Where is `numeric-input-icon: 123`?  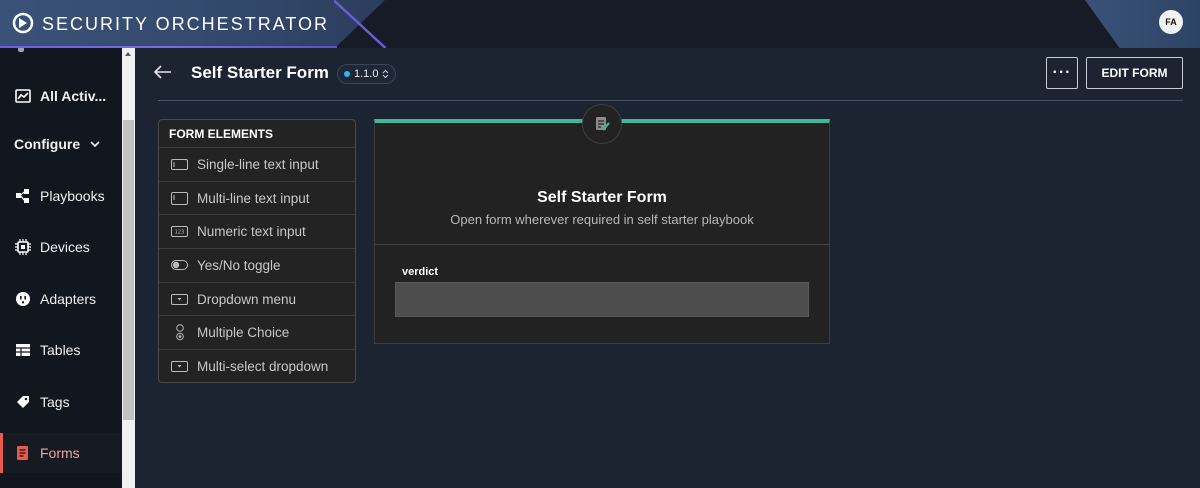
numeric-input-icon: 123 is located at coordinates (179, 232).